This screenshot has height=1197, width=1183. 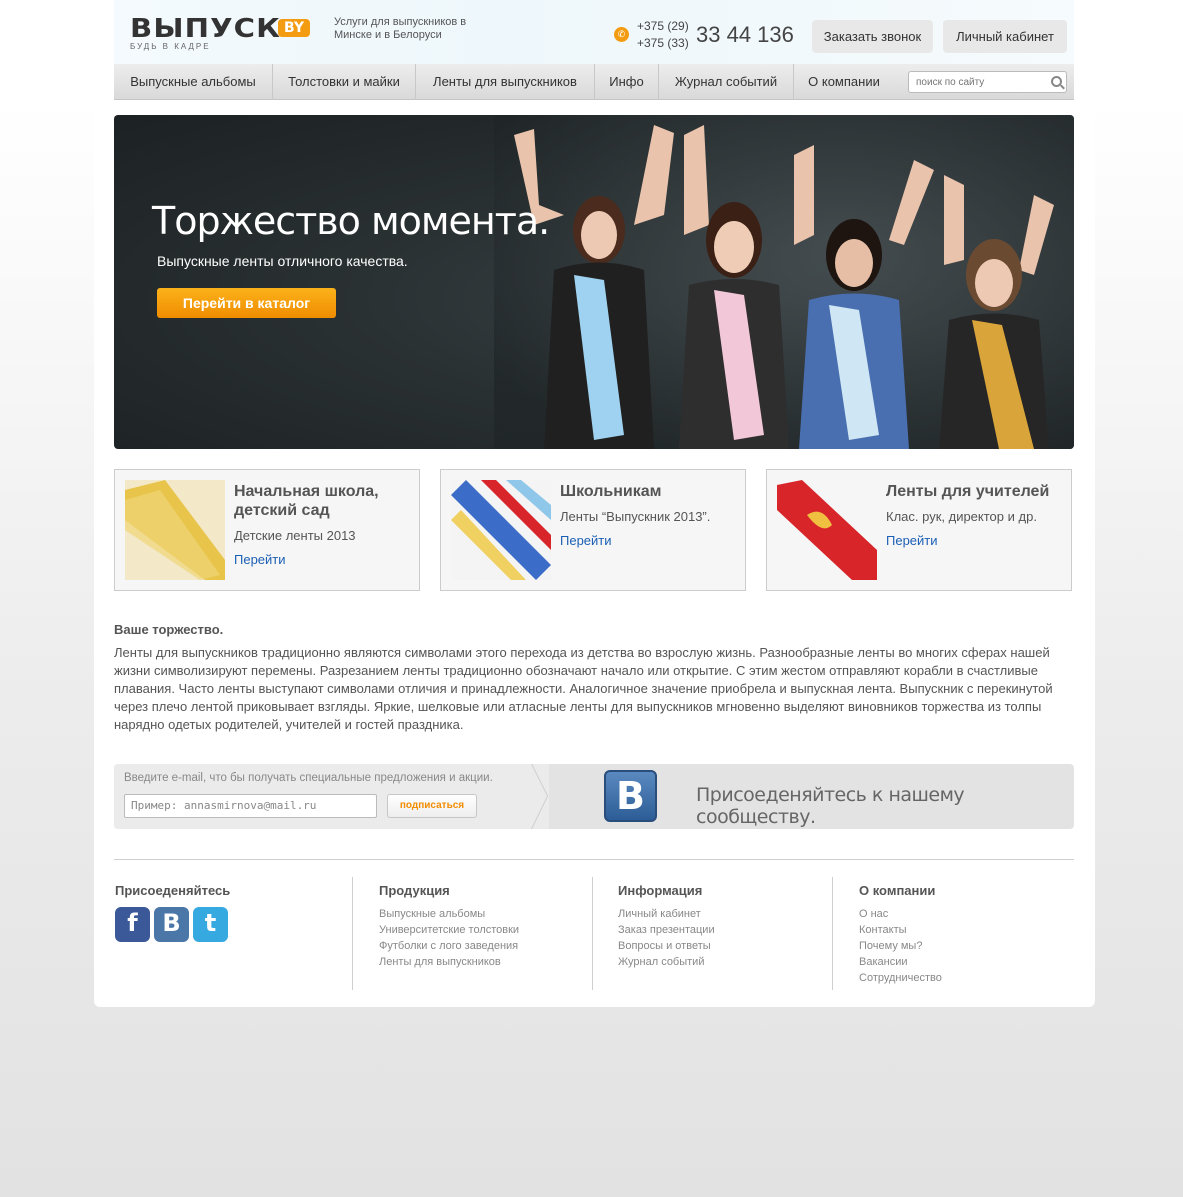 I want to click on phone-icon: ✆, so click(x=621, y=34).